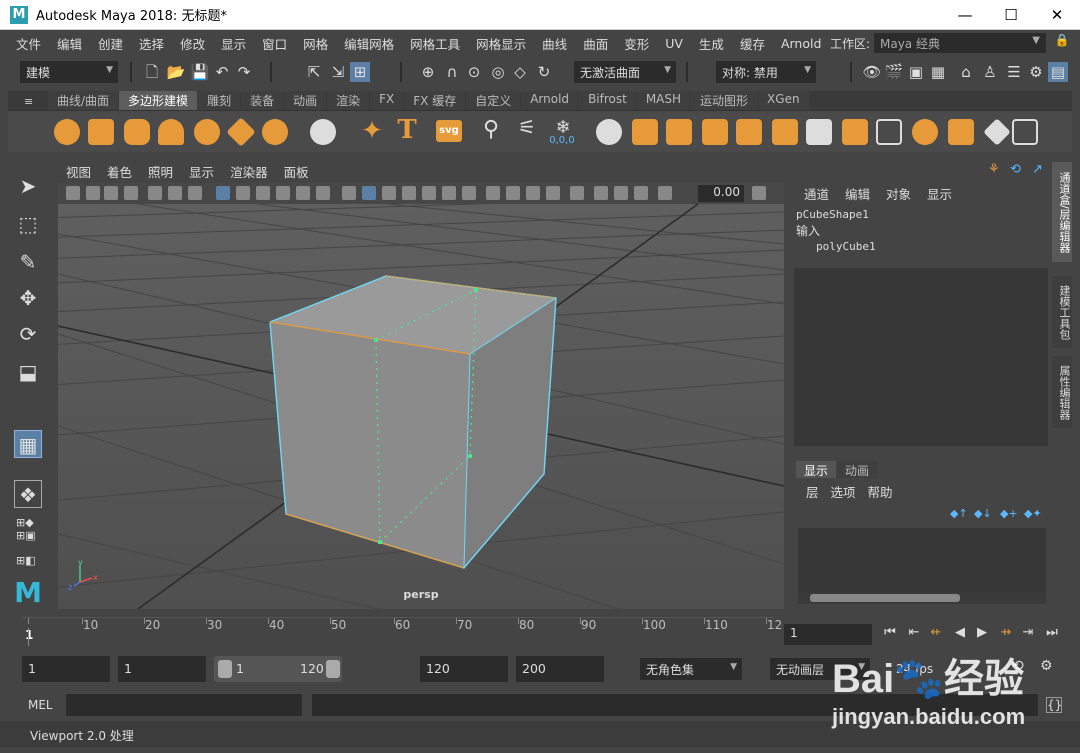 This screenshot has height=753, width=1080. Describe the element at coordinates (195, 193) in the screenshot. I see `grid-icon` at that location.